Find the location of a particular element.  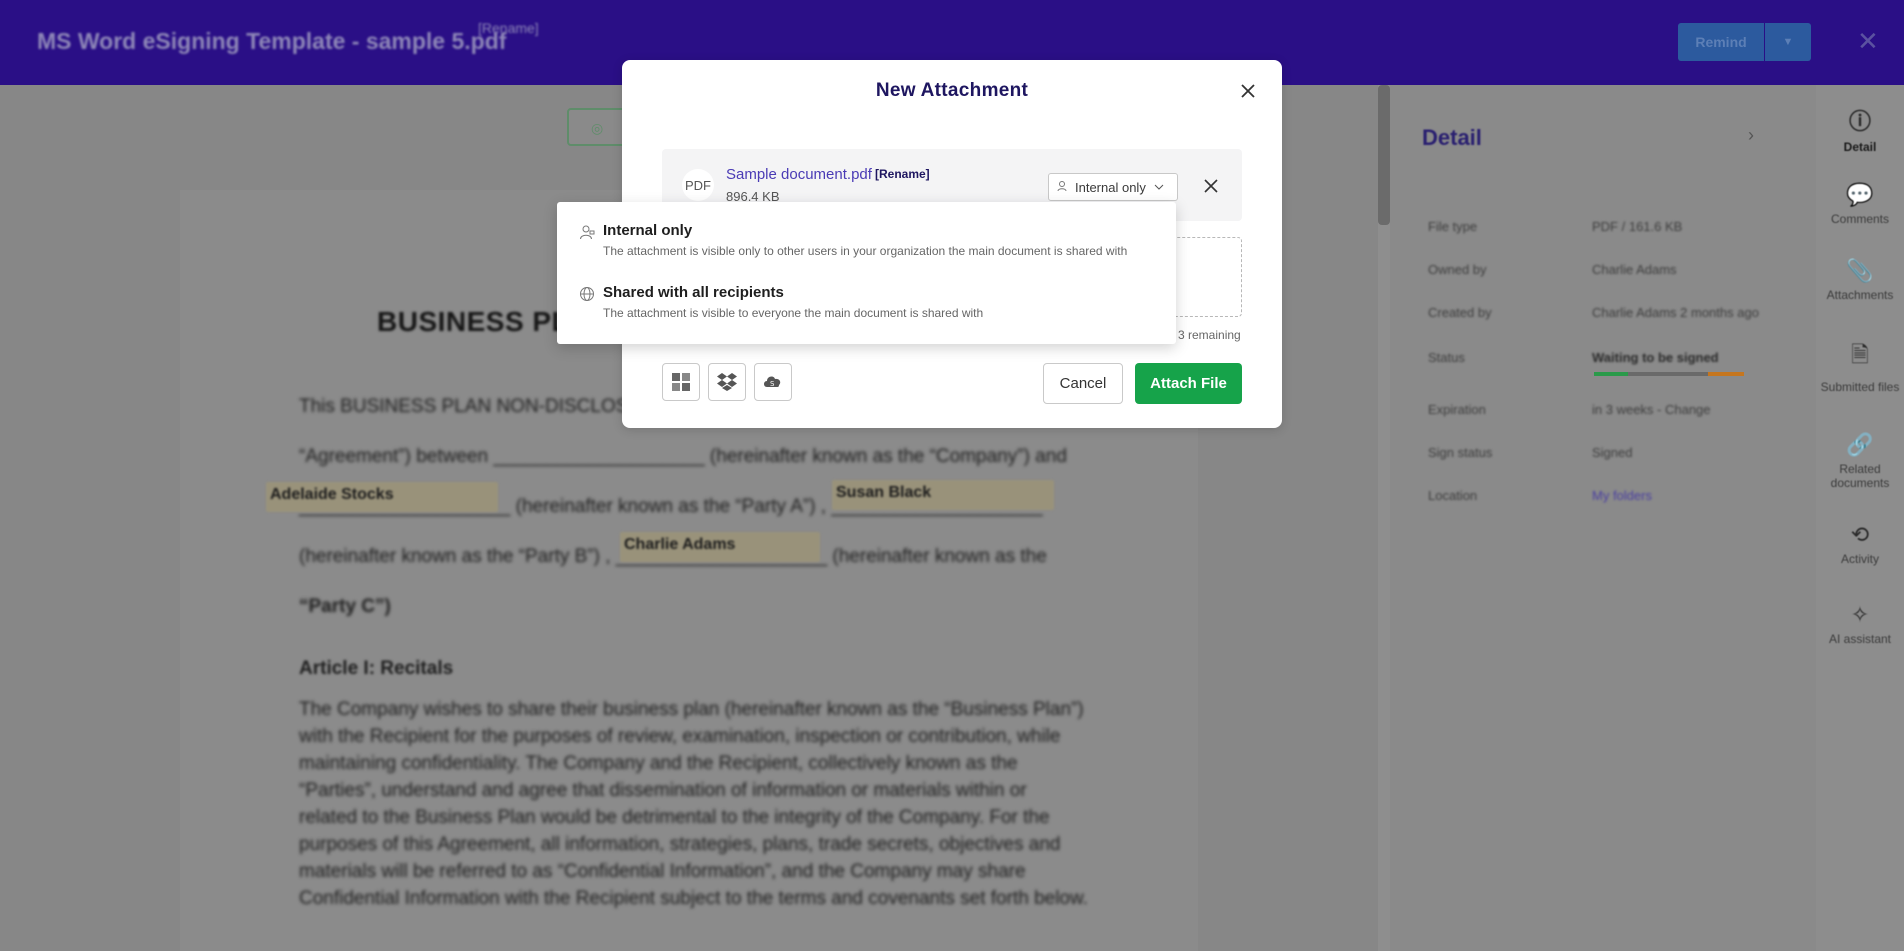

dropbox-icon is located at coordinates (727, 382).